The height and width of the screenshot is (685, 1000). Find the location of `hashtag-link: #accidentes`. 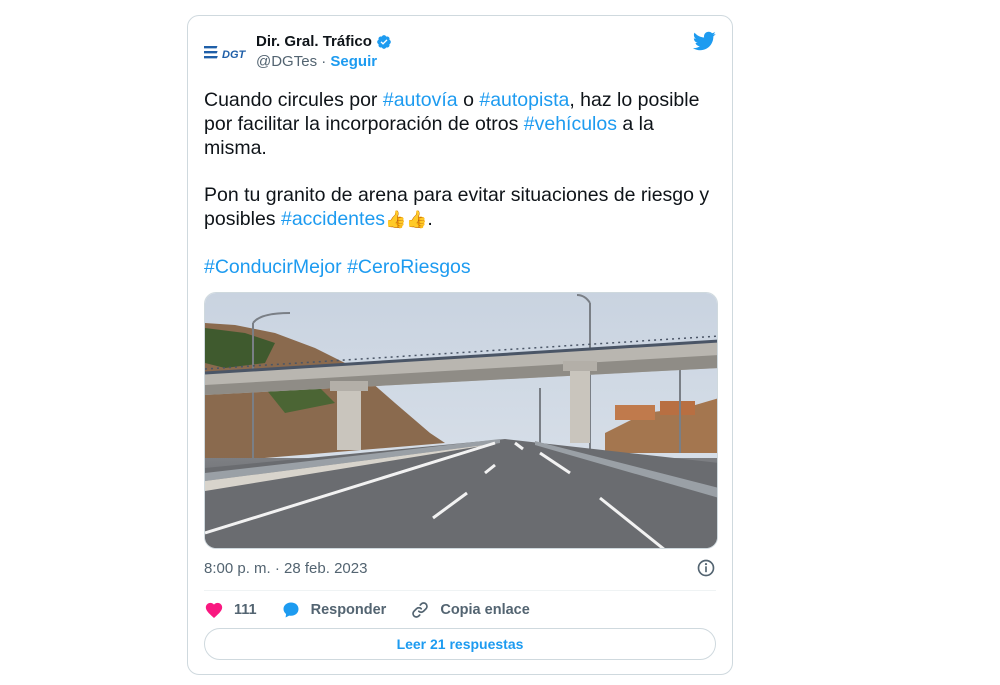

hashtag-link: #accidentes is located at coordinates (333, 219).